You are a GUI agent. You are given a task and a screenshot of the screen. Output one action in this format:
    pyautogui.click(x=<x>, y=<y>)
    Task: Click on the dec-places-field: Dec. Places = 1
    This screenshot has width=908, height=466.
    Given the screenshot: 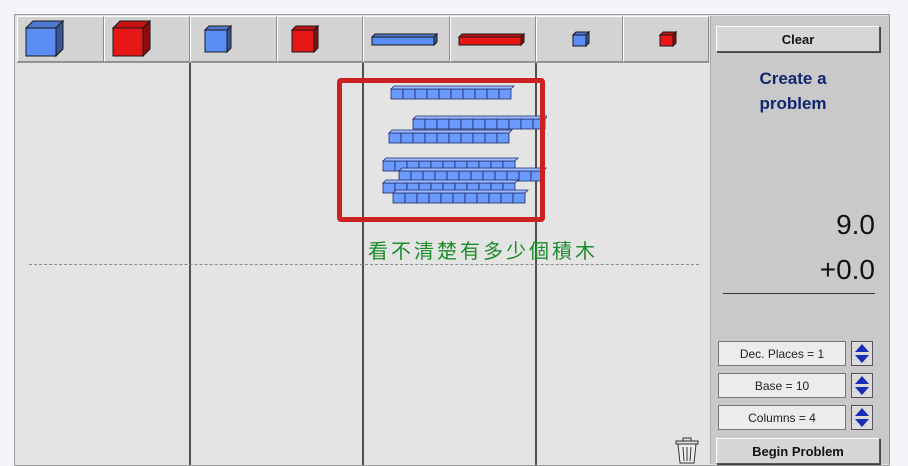 What is the action you would take?
    pyautogui.click(x=782, y=353)
    